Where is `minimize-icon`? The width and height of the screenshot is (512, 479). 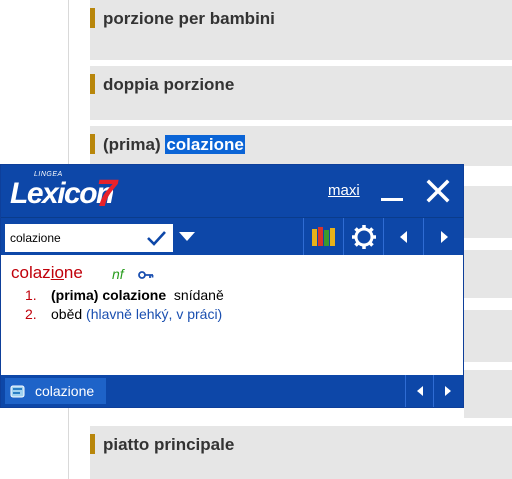 minimize-icon is located at coordinates (392, 192).